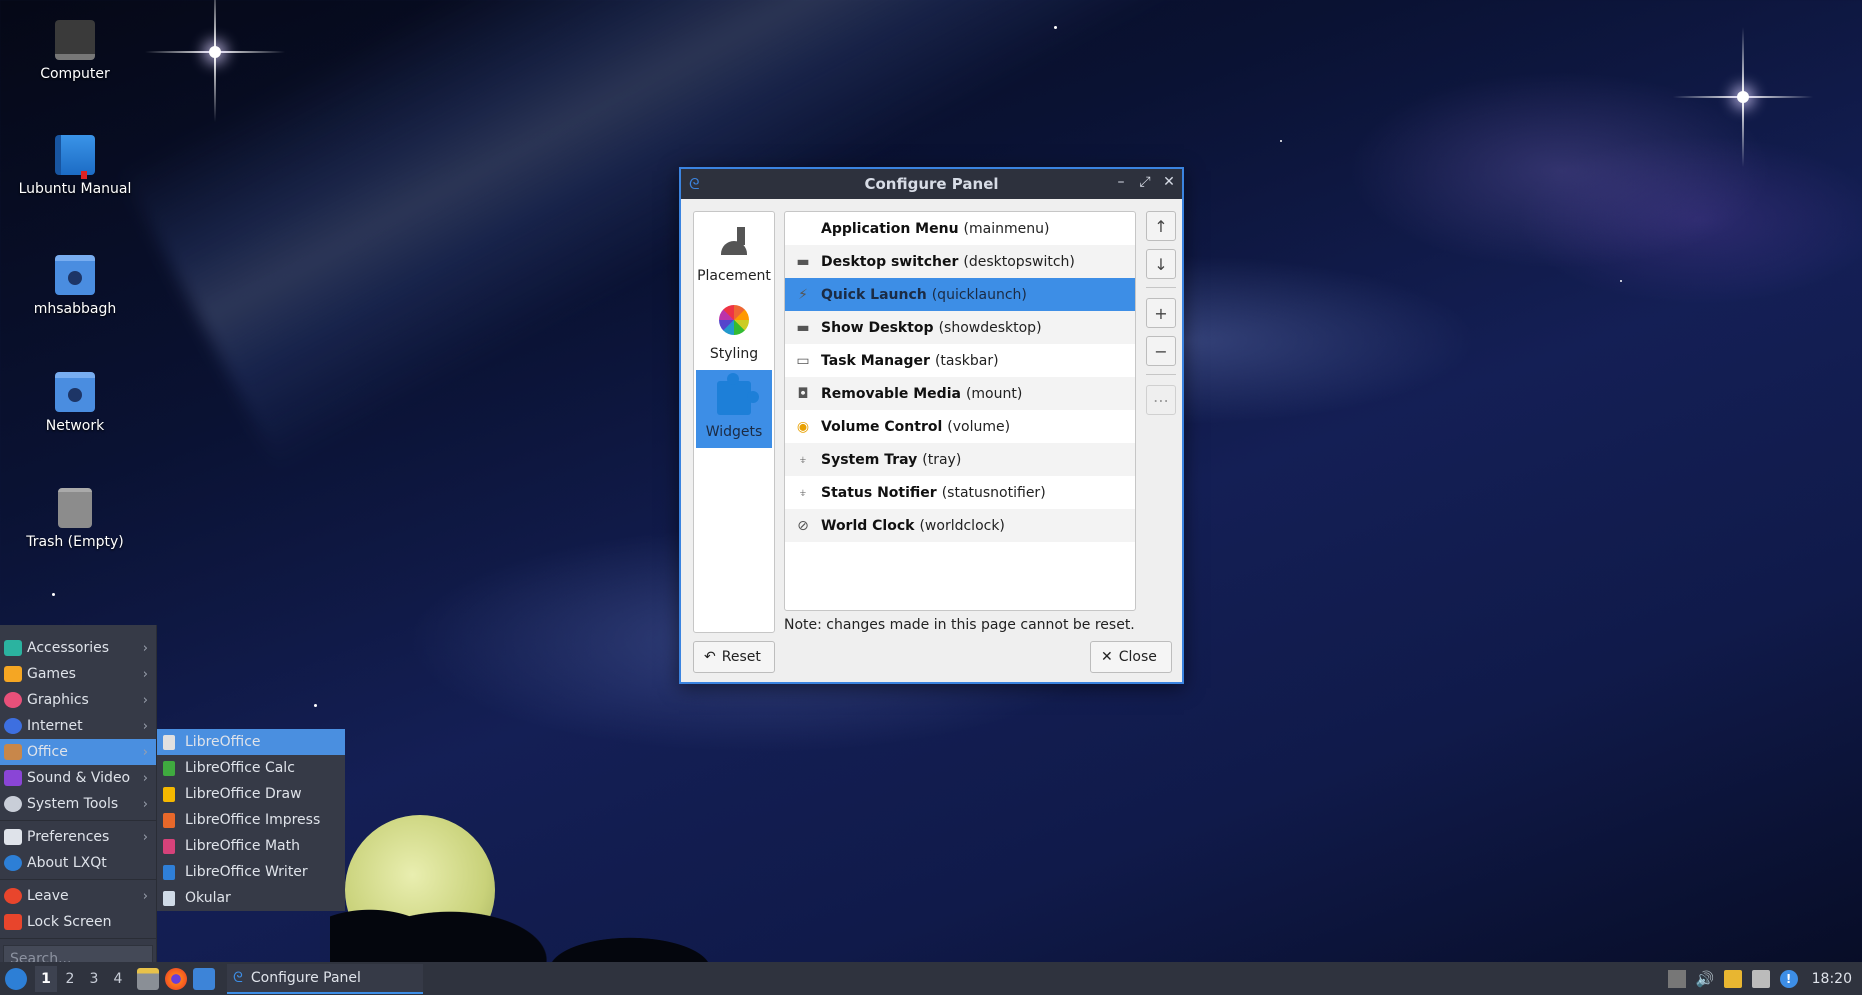  I want to click on network-icon, so click(1760, 978).